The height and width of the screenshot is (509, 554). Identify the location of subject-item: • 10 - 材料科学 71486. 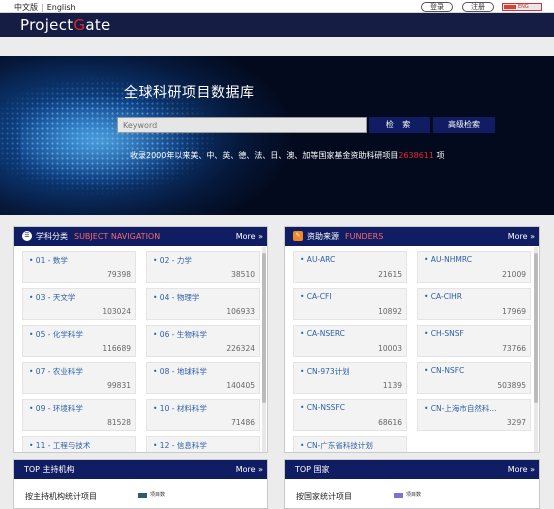
(203, 415).